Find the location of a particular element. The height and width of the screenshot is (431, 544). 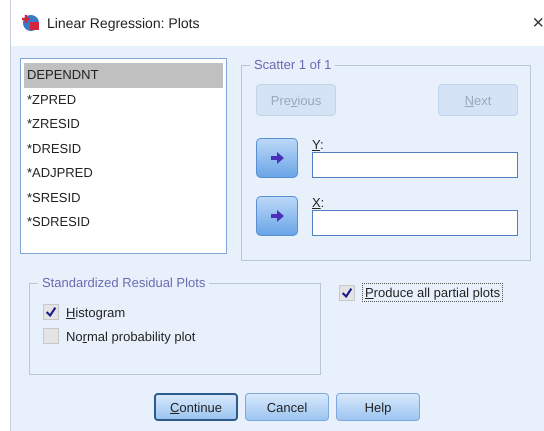

list-item: *DRESID is located at coordinates (123, 148).